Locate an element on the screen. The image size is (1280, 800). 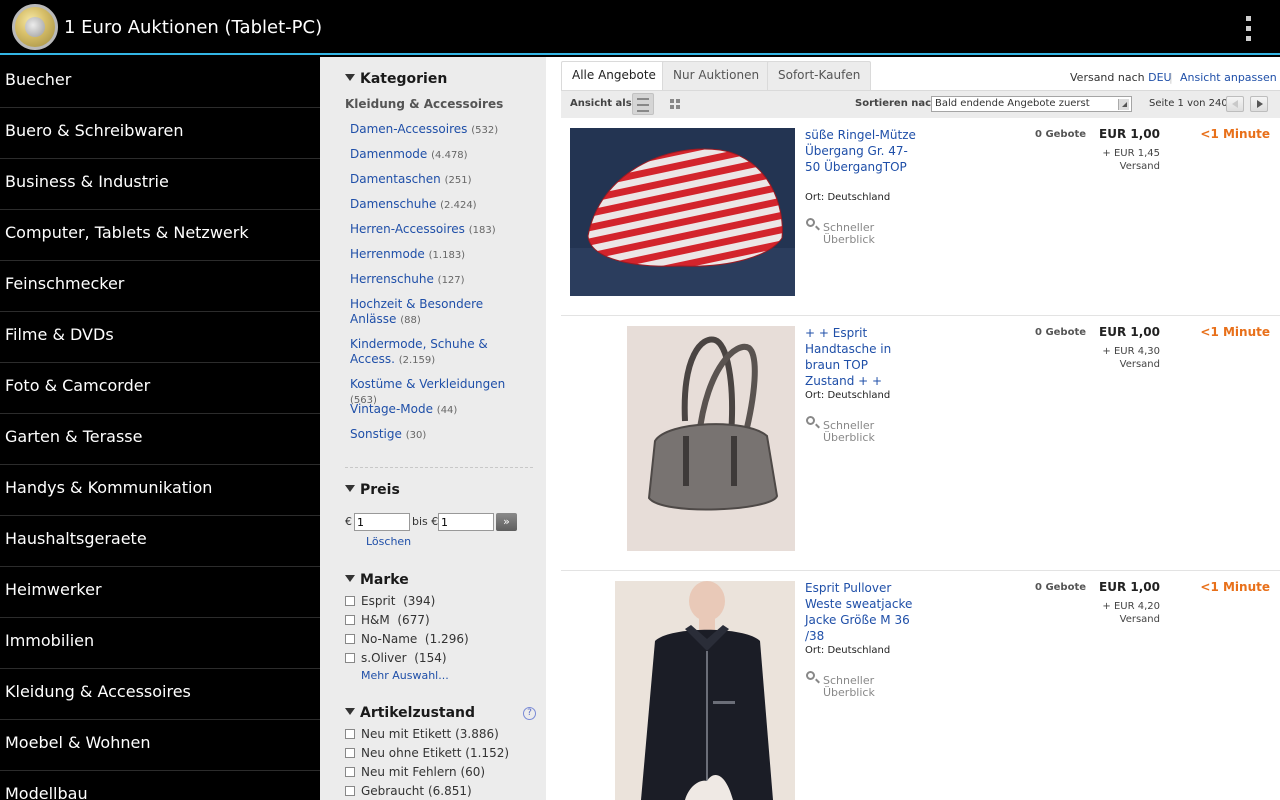
drawer-item-handys: Handys & Kommunikation is located at coordinates (160, 490).